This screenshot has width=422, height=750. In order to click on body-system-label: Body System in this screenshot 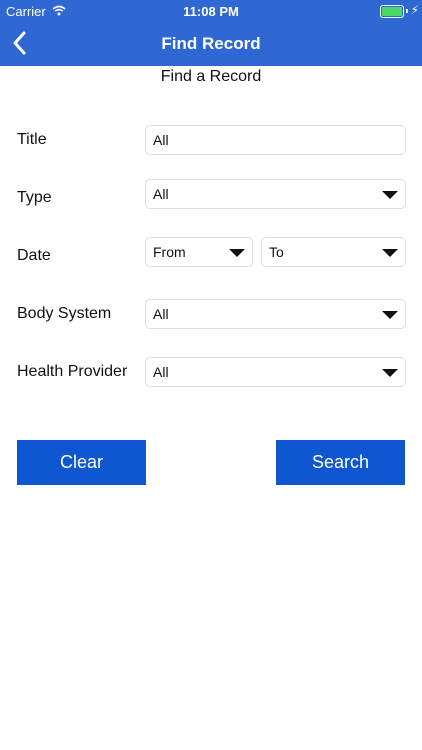, I will do `click(64, 313)`.